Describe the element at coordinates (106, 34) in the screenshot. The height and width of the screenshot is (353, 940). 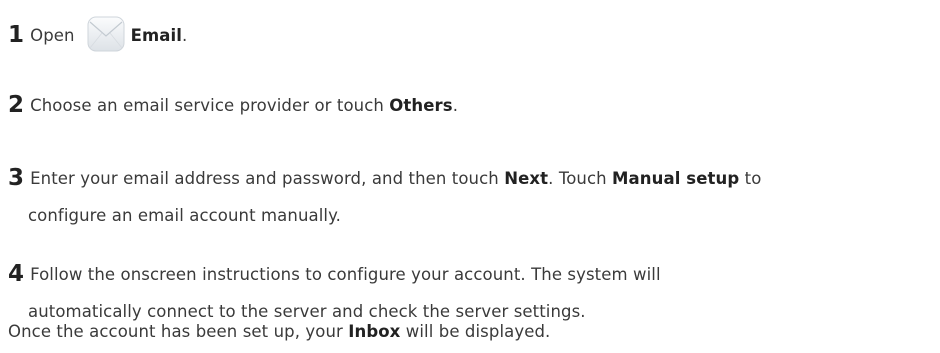
I see `email-app-icon` at that location.